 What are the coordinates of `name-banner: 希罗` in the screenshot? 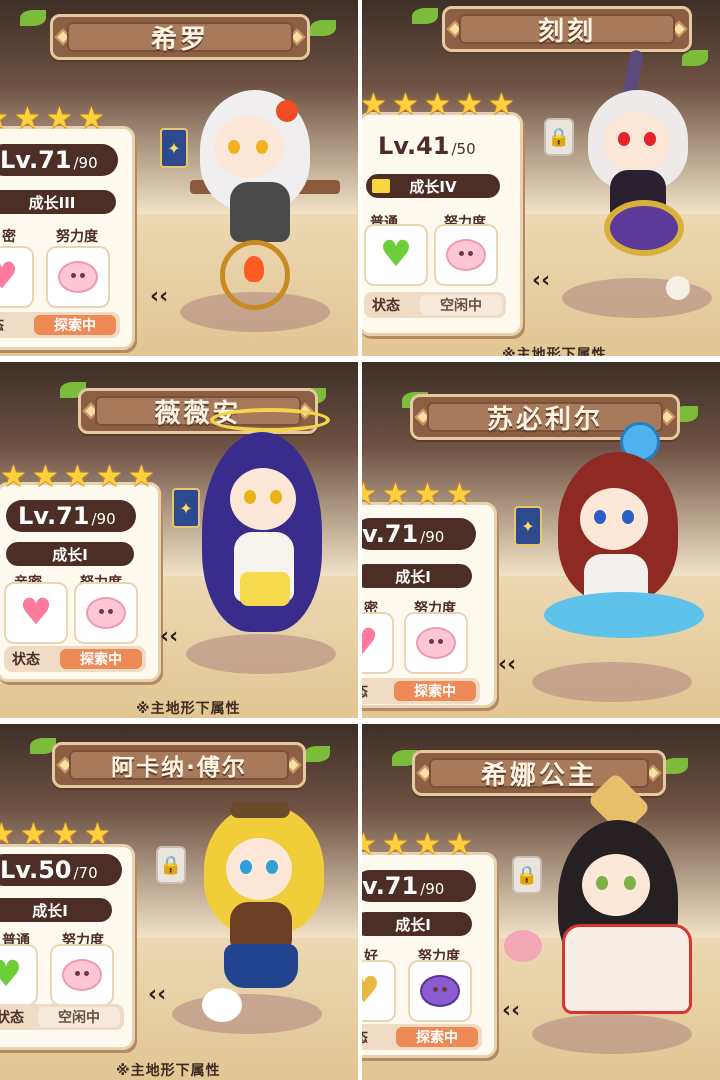 It's located at (180, 37).